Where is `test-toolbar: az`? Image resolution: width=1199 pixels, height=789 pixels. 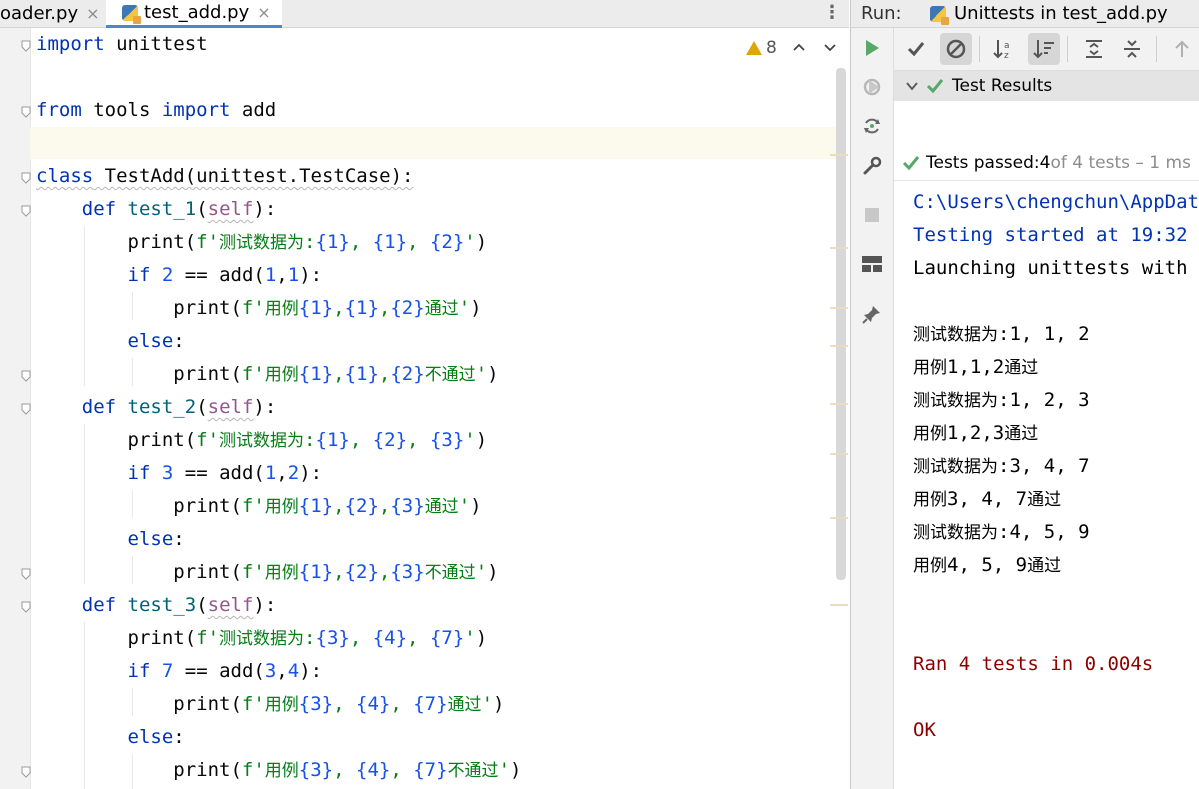
test-toolbar: az is located at coordinates (1046, 49).